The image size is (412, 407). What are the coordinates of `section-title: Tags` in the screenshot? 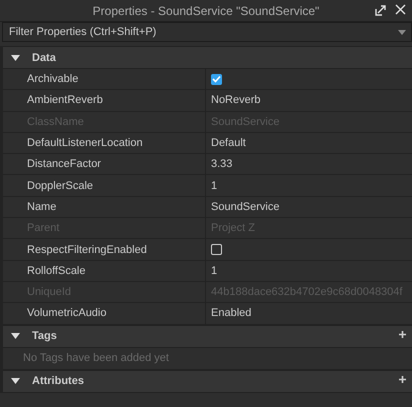 It's located at (44, 336).